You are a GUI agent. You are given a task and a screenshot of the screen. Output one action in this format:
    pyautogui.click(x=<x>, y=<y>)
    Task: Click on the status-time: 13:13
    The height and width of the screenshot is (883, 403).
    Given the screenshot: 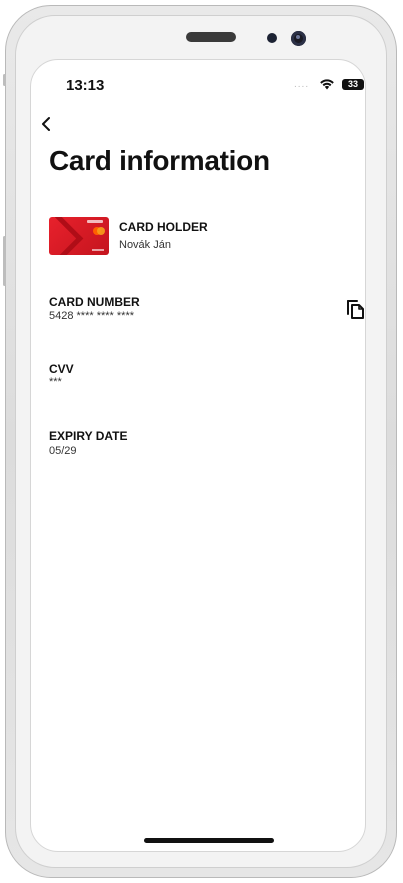 What is the action you would take?
    pyautogui.click(x=85, y=85)
    